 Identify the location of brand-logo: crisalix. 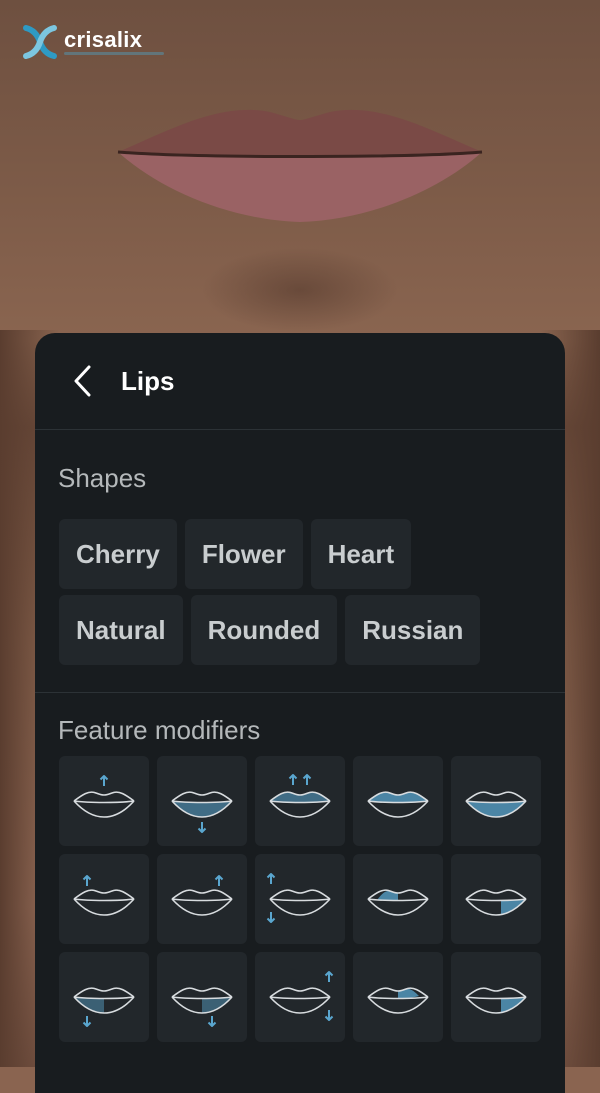
(93, 42).